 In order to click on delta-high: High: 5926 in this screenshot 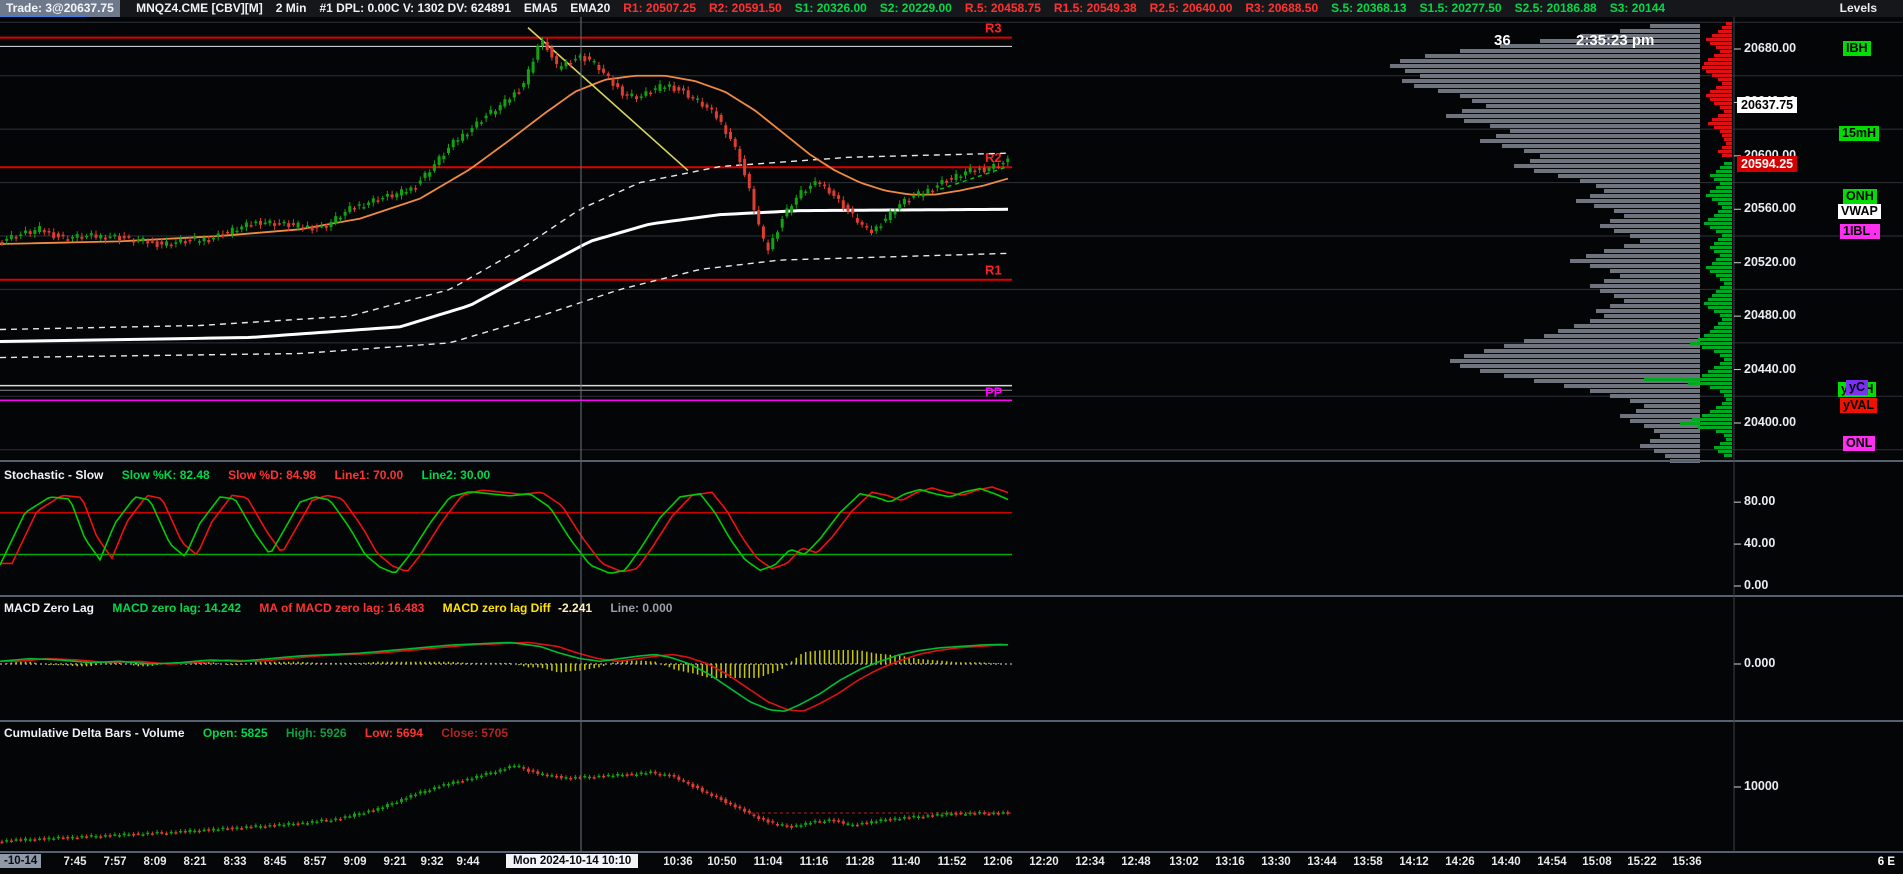, I will do `click(316, 733)`.